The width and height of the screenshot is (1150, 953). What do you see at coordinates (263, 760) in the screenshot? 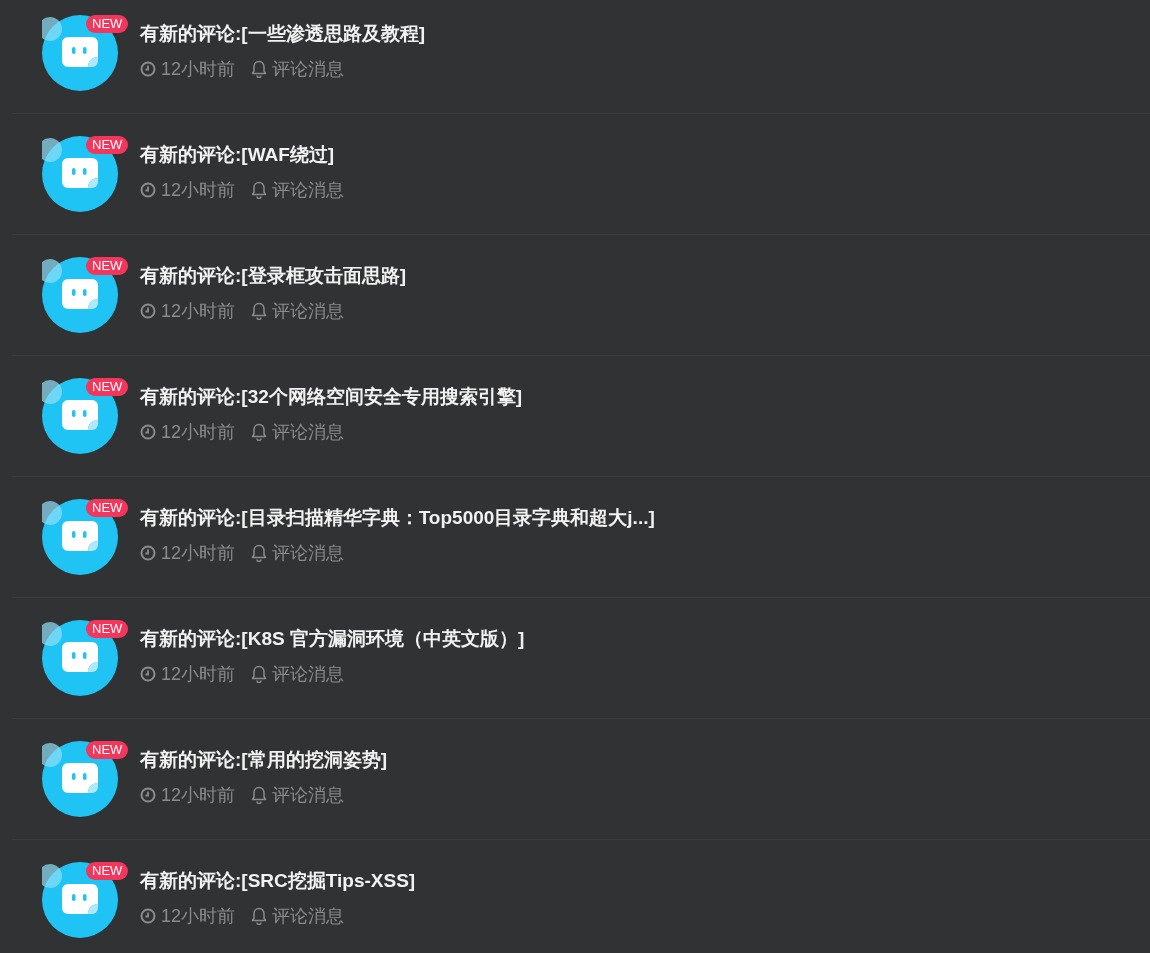
I see `notification-title: 有新的评论:[常用的挖洞姿势]` at bounding box center [263, 760].